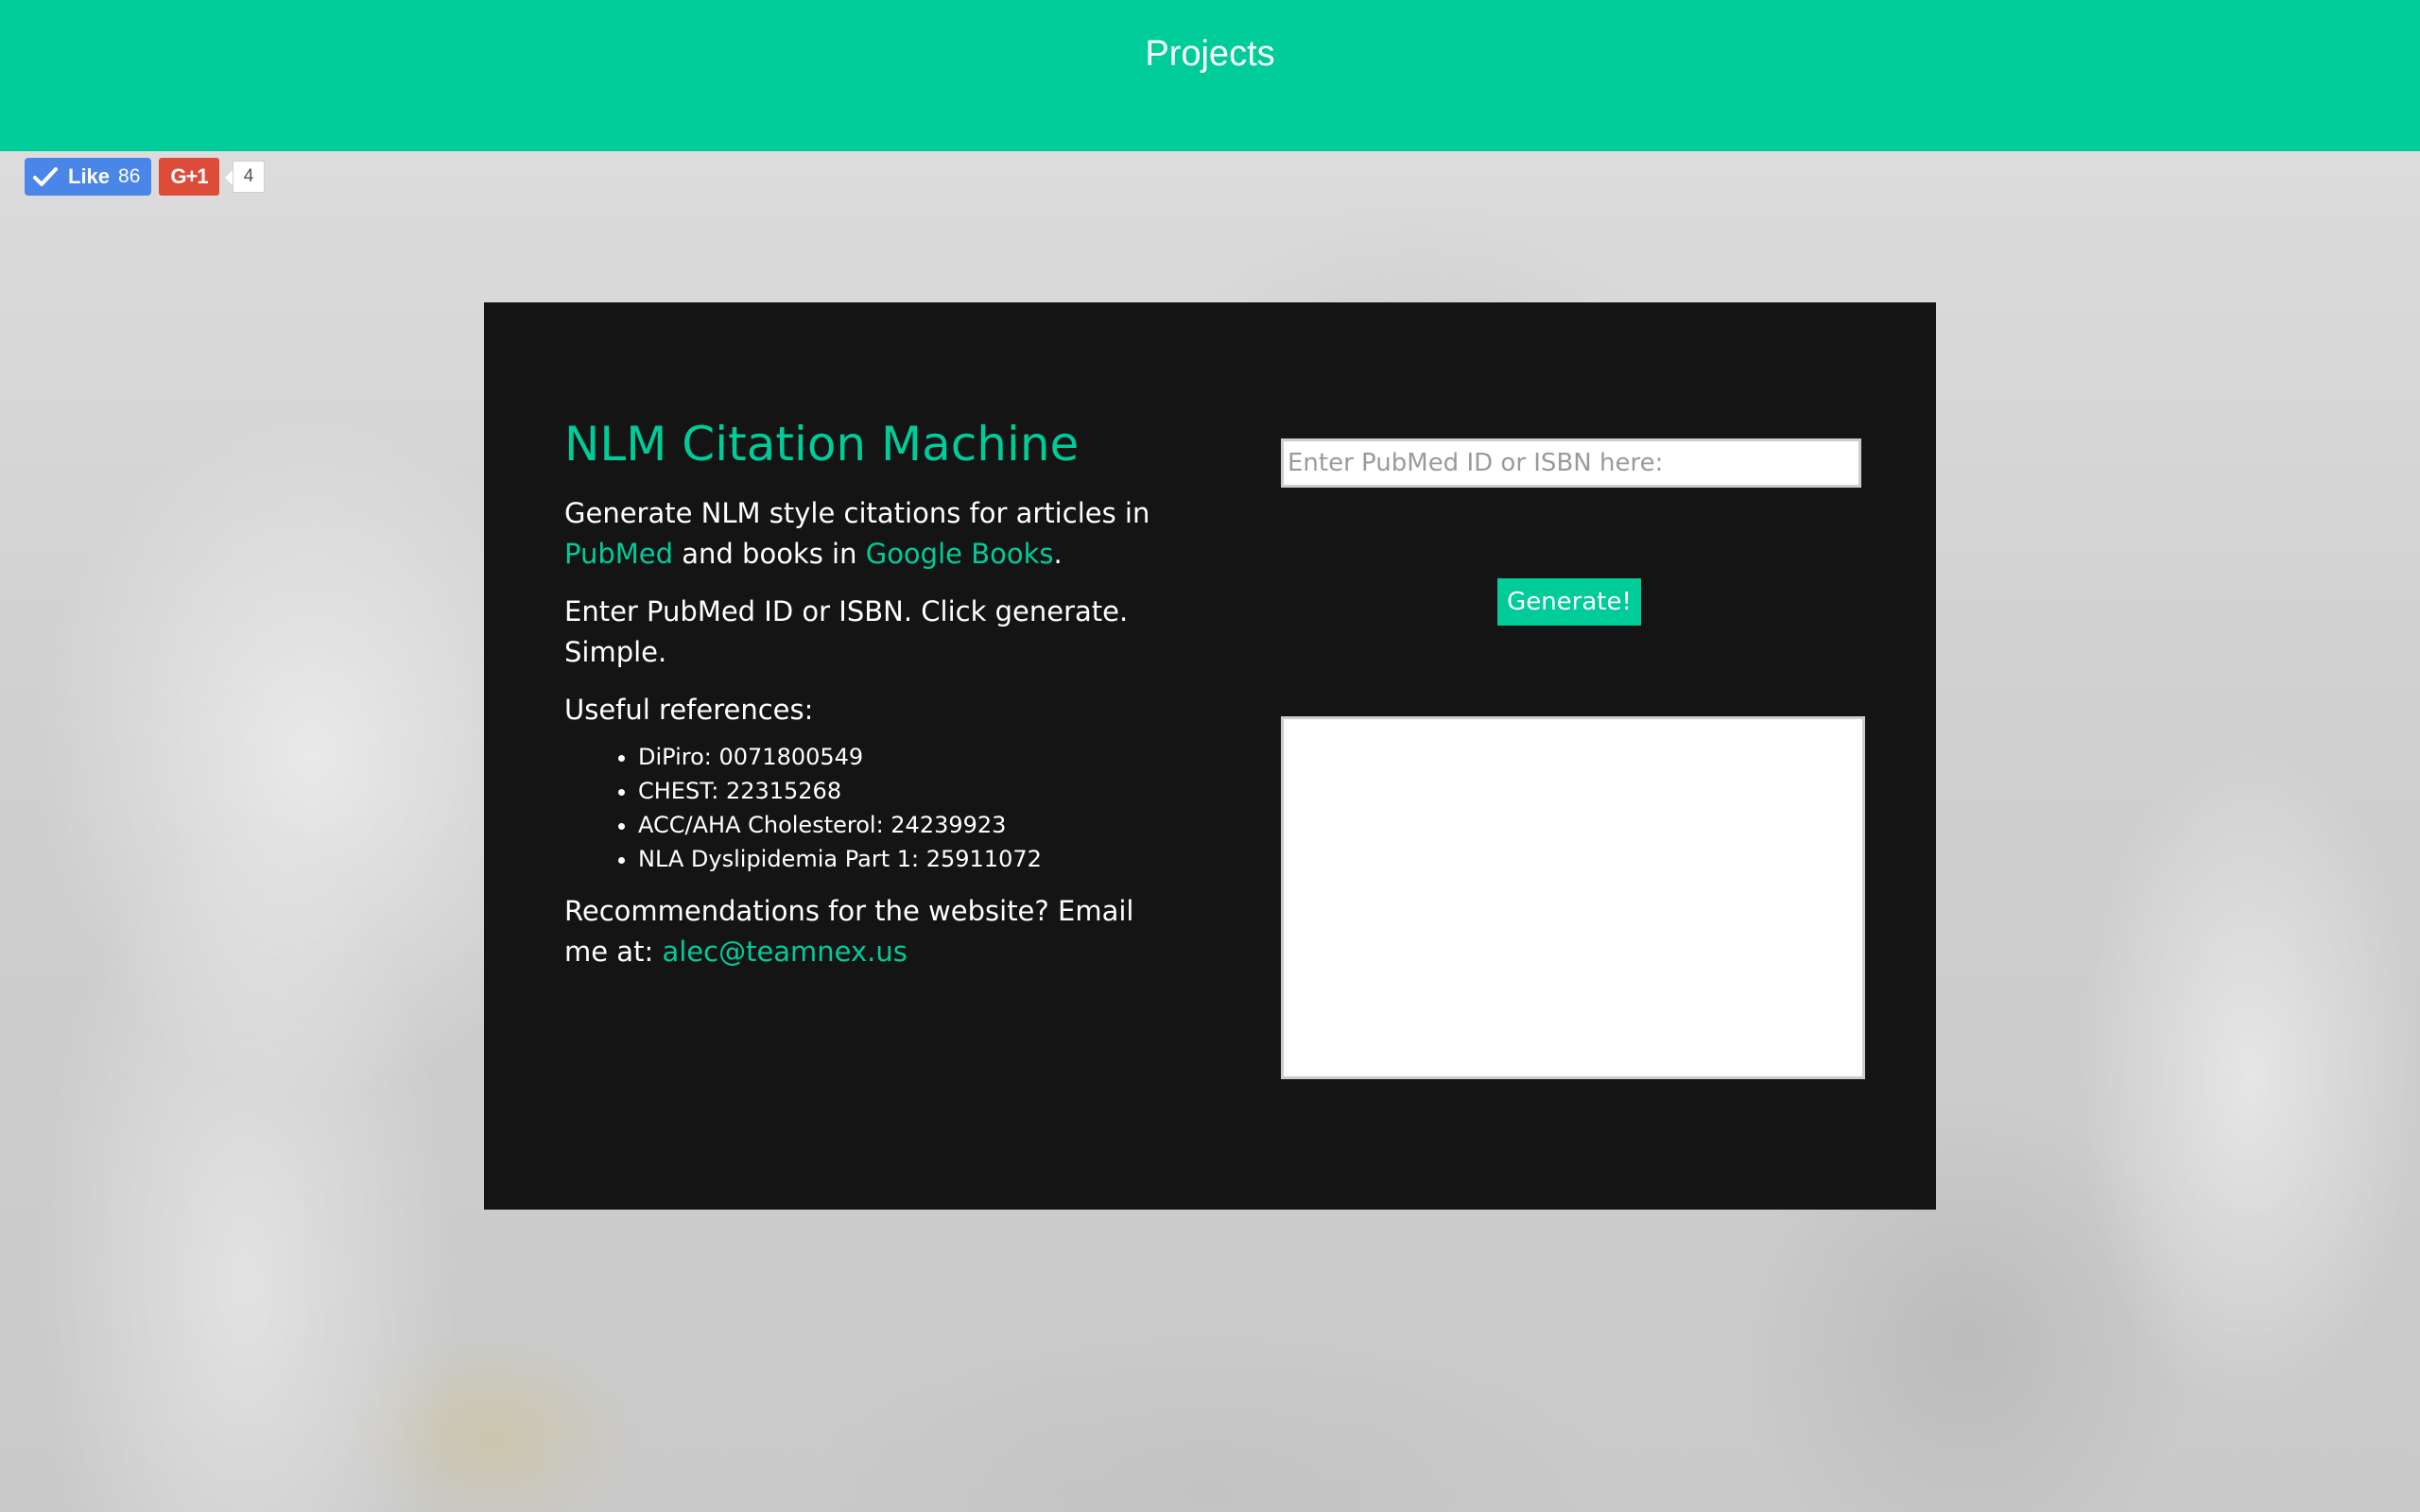  I want to click on intro-suffix: ., so click(1058, 554).